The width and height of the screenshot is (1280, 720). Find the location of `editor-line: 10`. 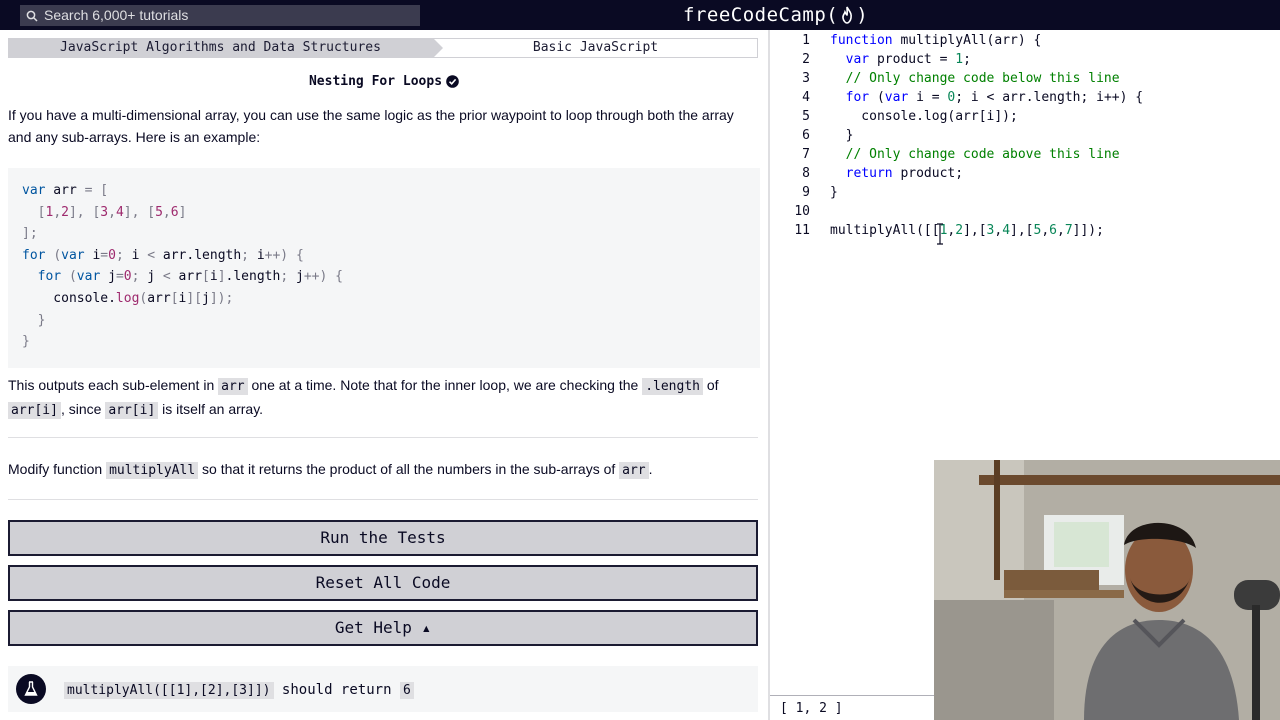

editor-line: 10 is located at coordinates (1025, 211).